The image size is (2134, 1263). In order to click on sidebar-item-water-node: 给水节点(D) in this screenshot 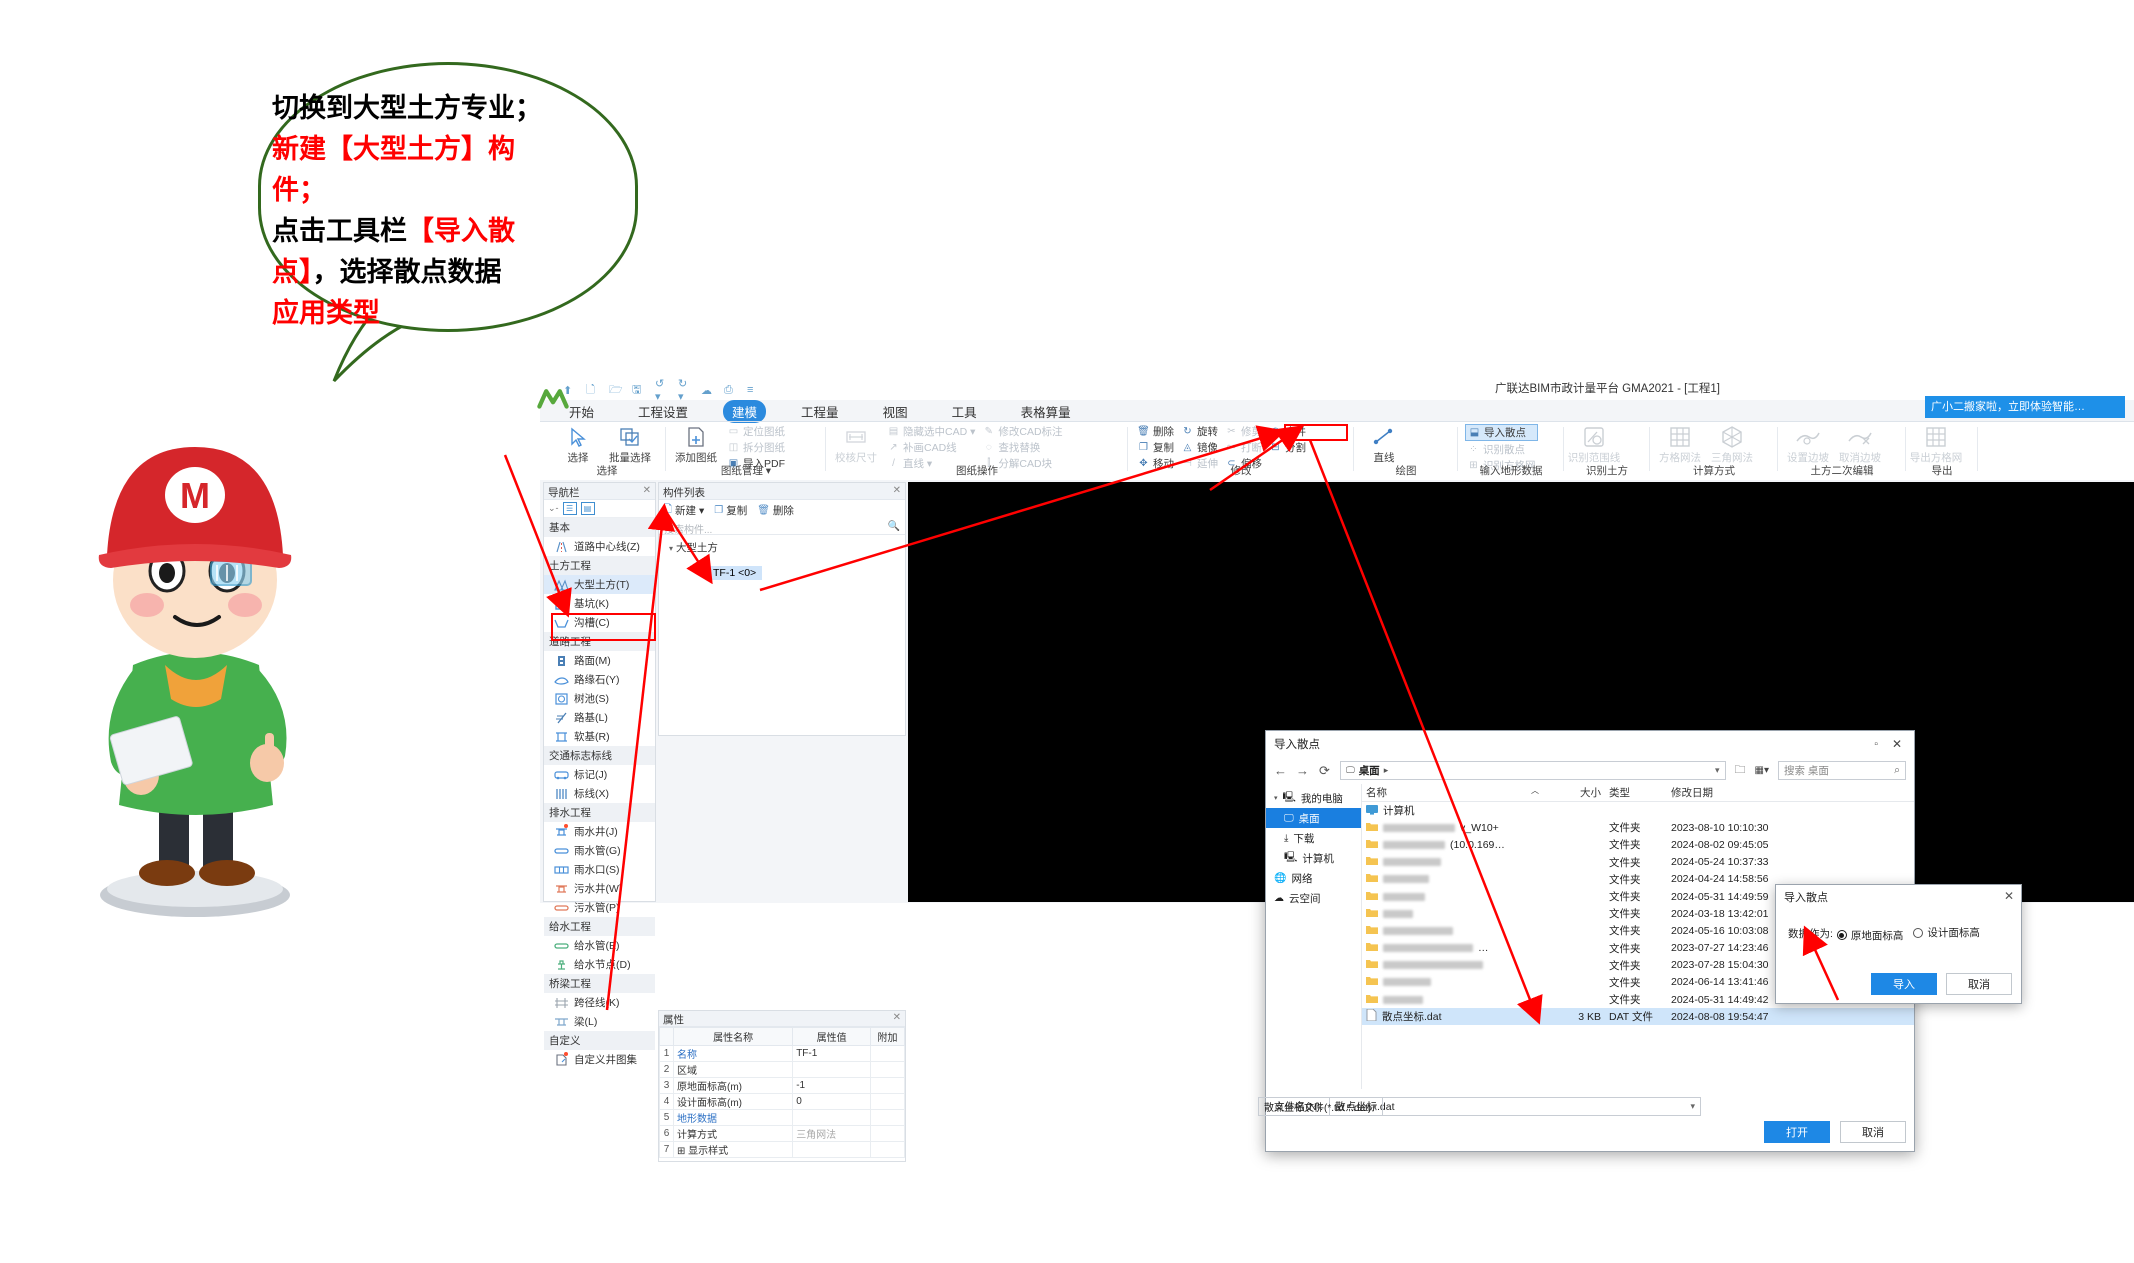, I will do `click(599, 964)`.